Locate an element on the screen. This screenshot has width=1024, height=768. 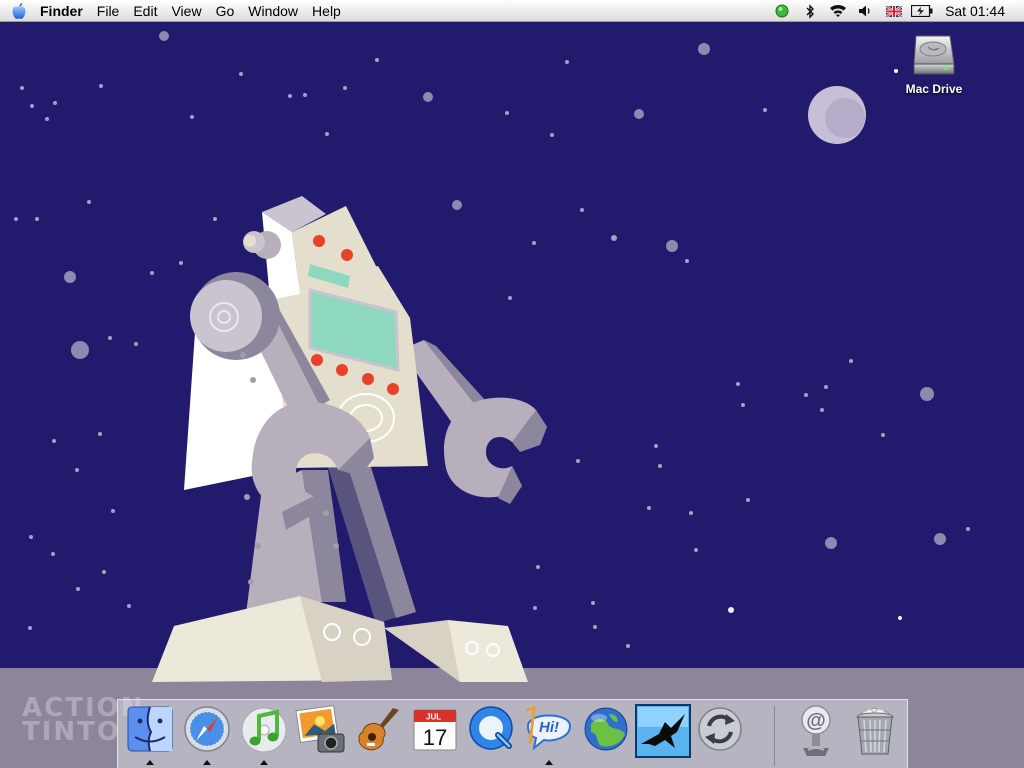
ical-day: 17 is located at coordinates (435, 737).